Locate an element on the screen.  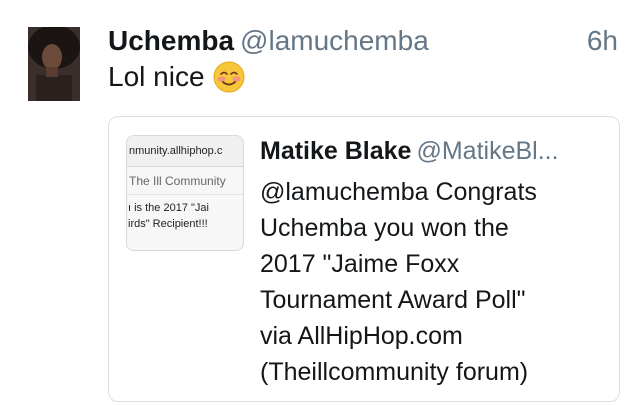
quoted-text-line: 2017 "Jaime Foxx is located at coordinates (360, 264).